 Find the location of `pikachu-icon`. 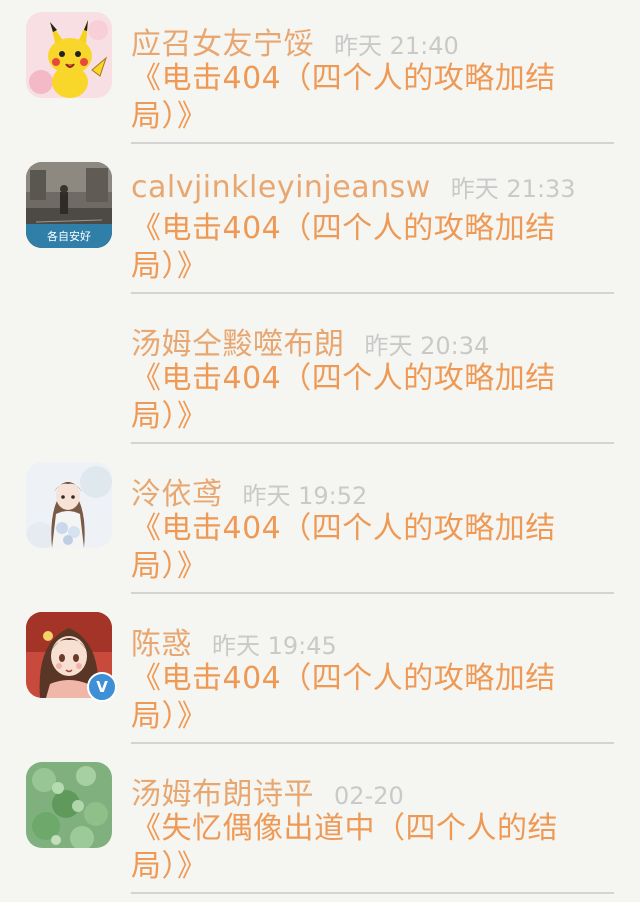

pikachu-icon is located at coordinates (69, 55).